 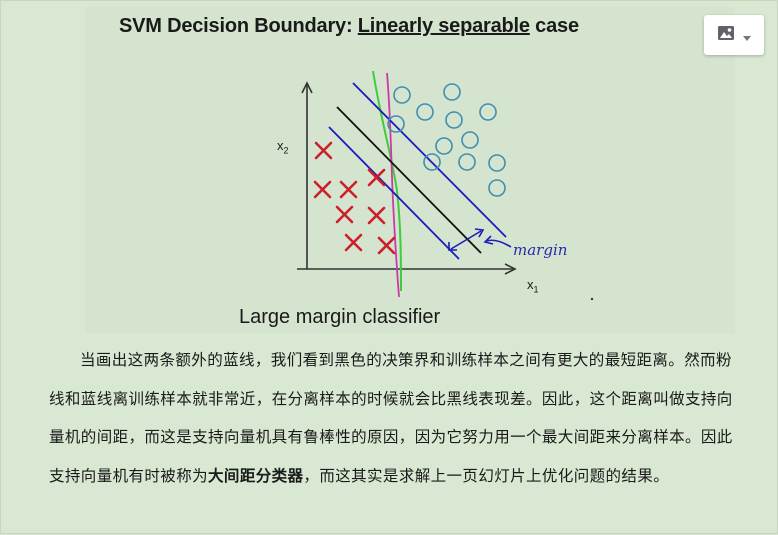 I want to click on bold-term: 大间距分类器, so click(x=256, y=475).